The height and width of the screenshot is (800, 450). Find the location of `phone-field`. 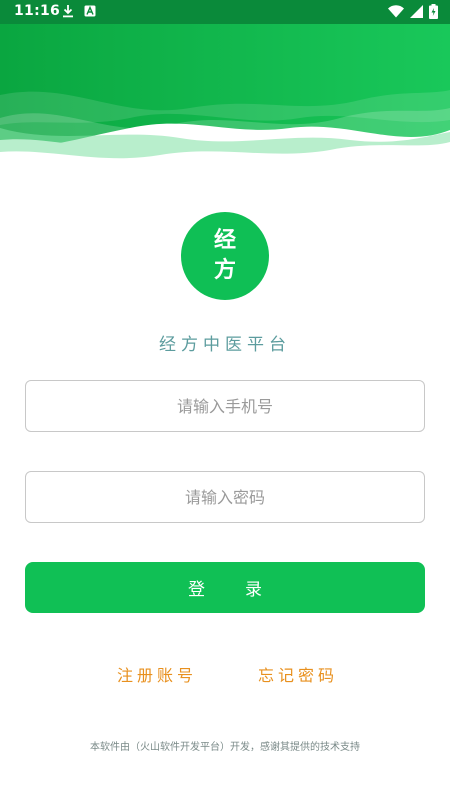

phone-field is located at coordinates (225, 406).